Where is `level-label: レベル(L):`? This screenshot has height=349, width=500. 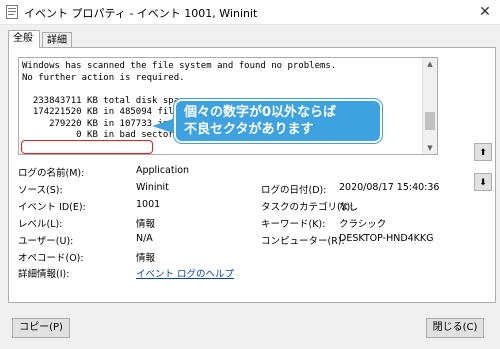
level-label: レベル(L): is located at coordinates (40, 224).